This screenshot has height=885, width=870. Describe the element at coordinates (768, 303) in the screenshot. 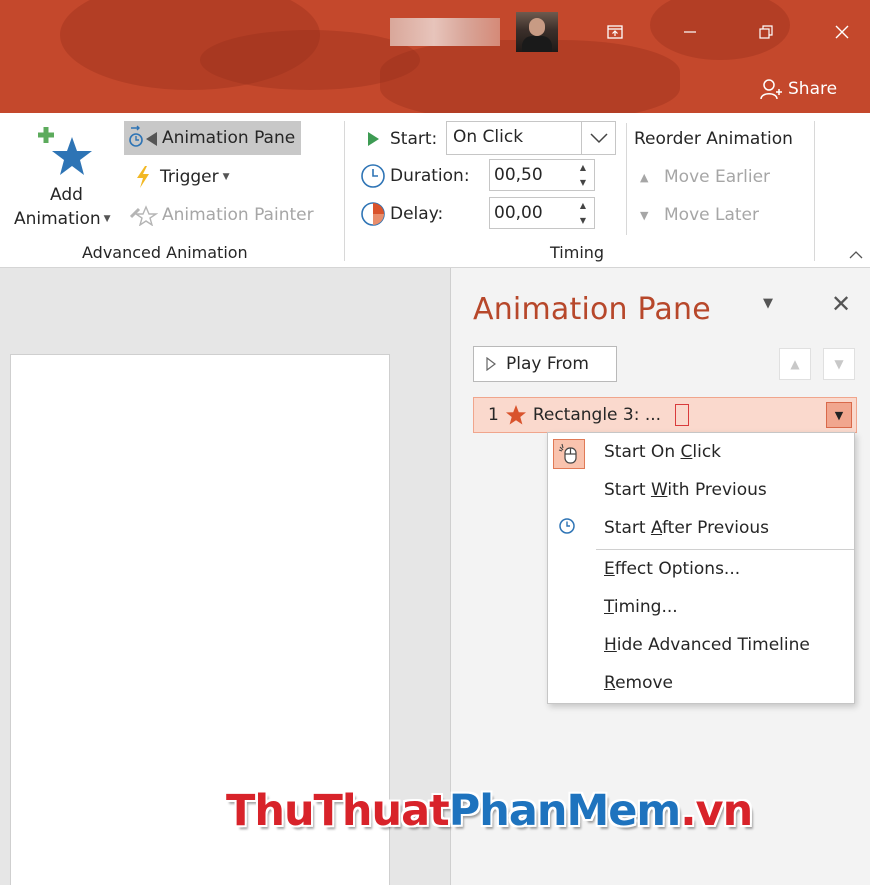

I see `pane-options-icon: ▼` at that location.